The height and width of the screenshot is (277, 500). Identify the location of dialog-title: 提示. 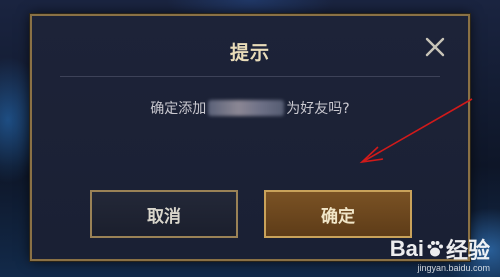
(249, 53).